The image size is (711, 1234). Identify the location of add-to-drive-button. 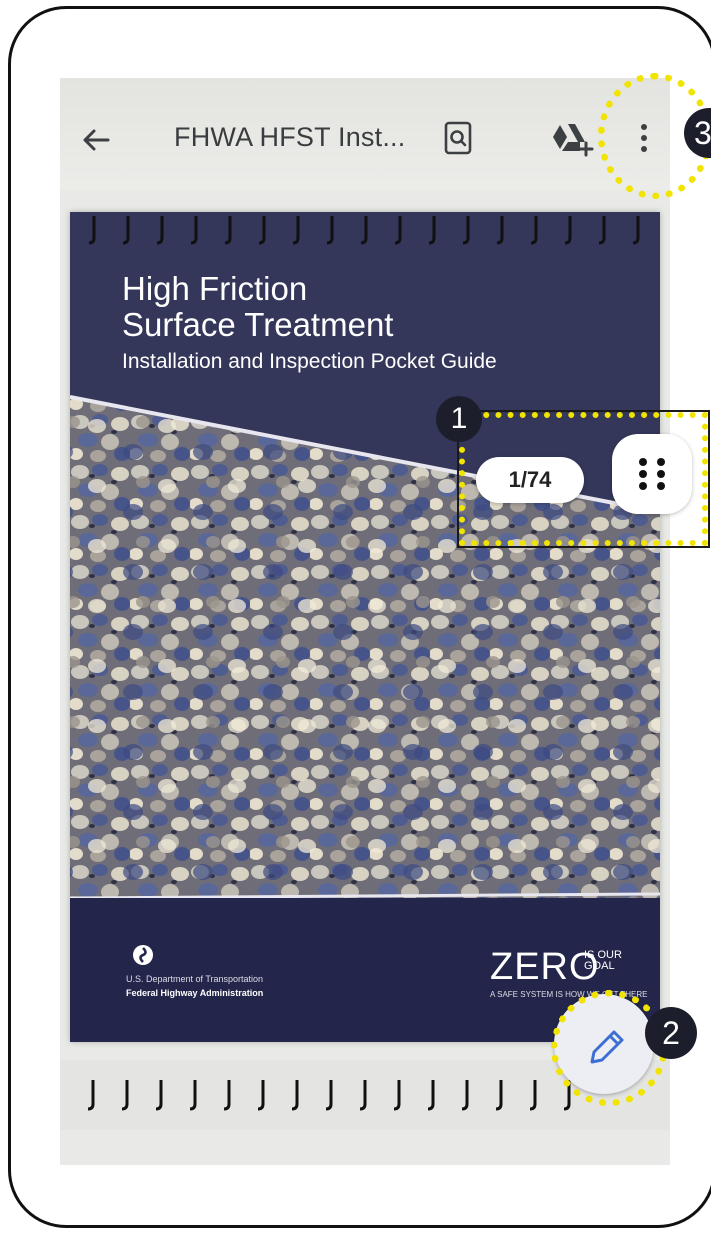
(571, 138).